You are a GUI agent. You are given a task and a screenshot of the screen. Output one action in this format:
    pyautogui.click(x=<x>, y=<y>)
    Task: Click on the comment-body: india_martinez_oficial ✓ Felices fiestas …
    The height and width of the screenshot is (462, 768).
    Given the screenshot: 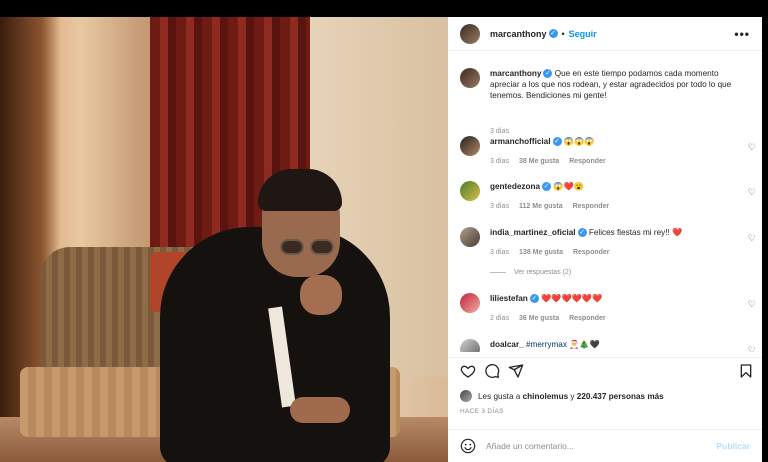 What is the action you would take?
    pyautogui.click(x=615, y=232)
    